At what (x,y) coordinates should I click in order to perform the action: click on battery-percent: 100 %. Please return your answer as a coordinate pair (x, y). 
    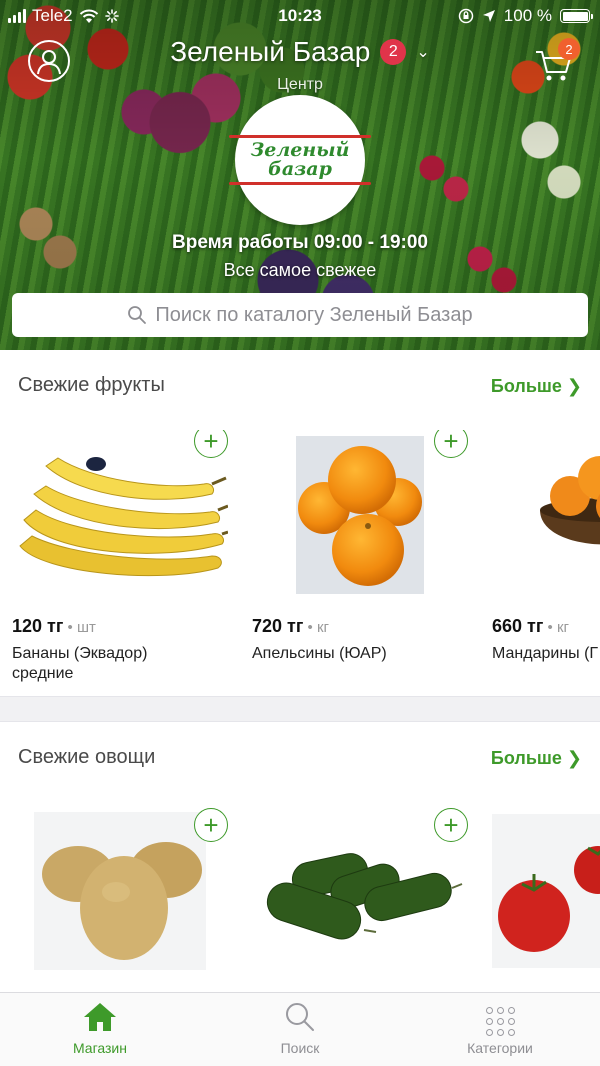
    Looking at the image, I should click on (527, 15).